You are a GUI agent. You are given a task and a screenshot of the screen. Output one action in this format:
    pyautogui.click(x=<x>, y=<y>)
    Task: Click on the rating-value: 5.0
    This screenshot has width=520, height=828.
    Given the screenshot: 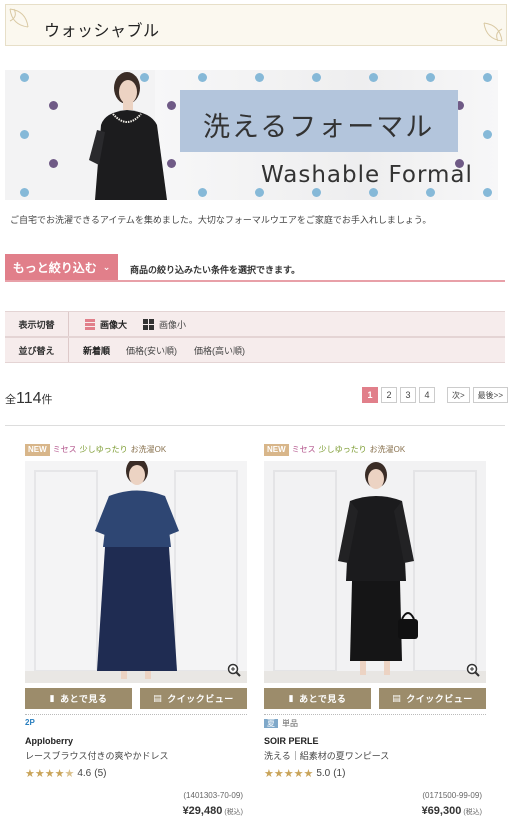 What is the action you would take?
    pyautogui.click(x=323, y=773)
    